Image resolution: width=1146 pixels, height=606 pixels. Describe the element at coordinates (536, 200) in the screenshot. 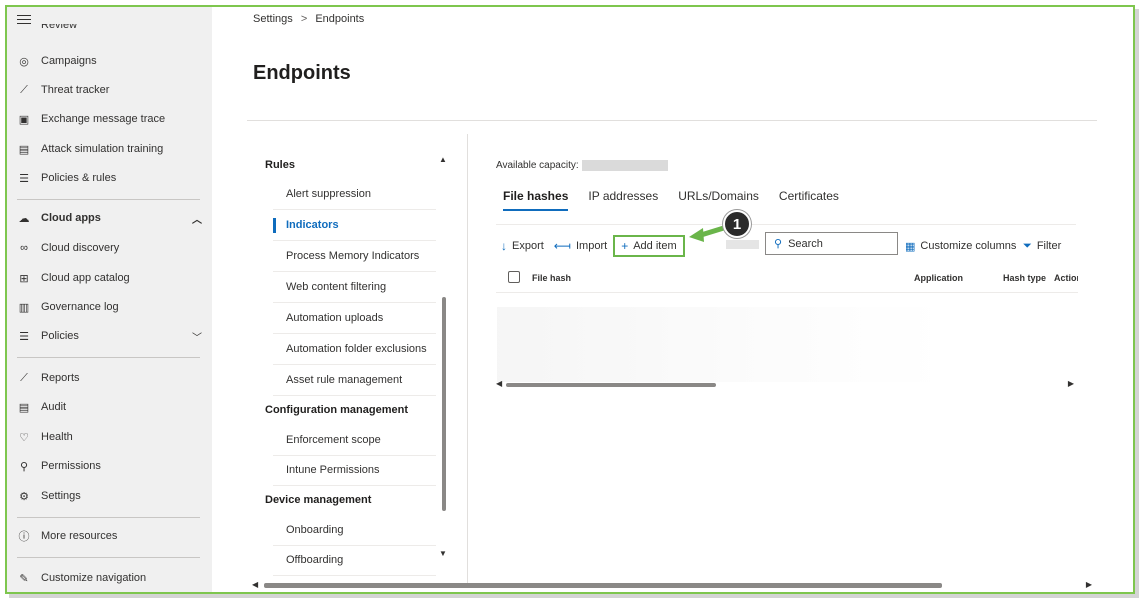

I see `tab-file-hashes: File hashes` at that location.